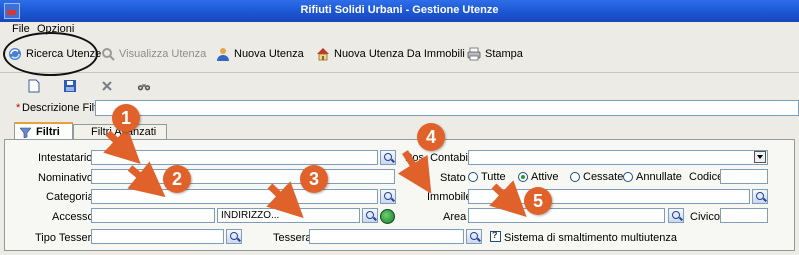 The width and height of the screenshot is (799, 255). What do you see at coordinates (744, 176) in the screenshot?
I see `codice-field` at bounding box center [744, 176].